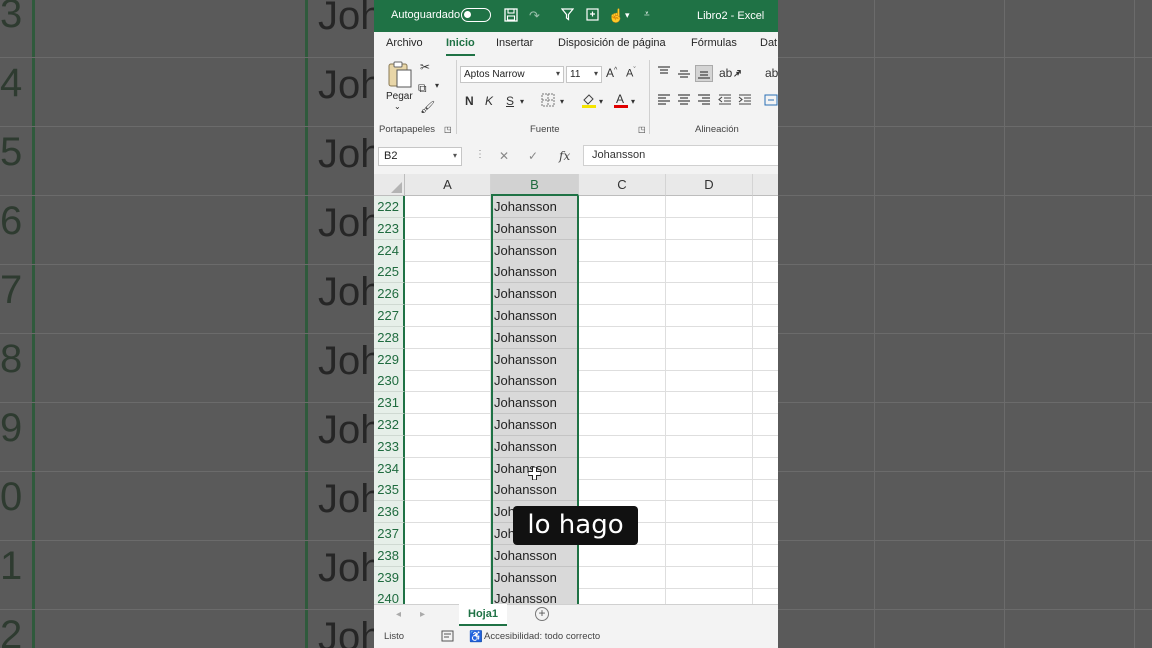 The image size is (1152, 648). I want to click on macro-record-icon, so click(447, 637).